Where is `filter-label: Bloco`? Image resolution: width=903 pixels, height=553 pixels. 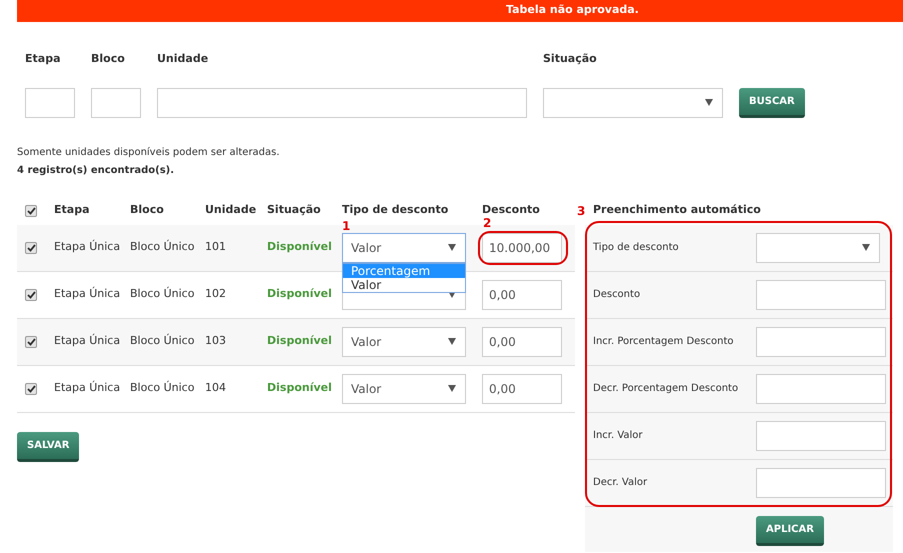 filter-label: Bloco is located at coordinates (108, 59).